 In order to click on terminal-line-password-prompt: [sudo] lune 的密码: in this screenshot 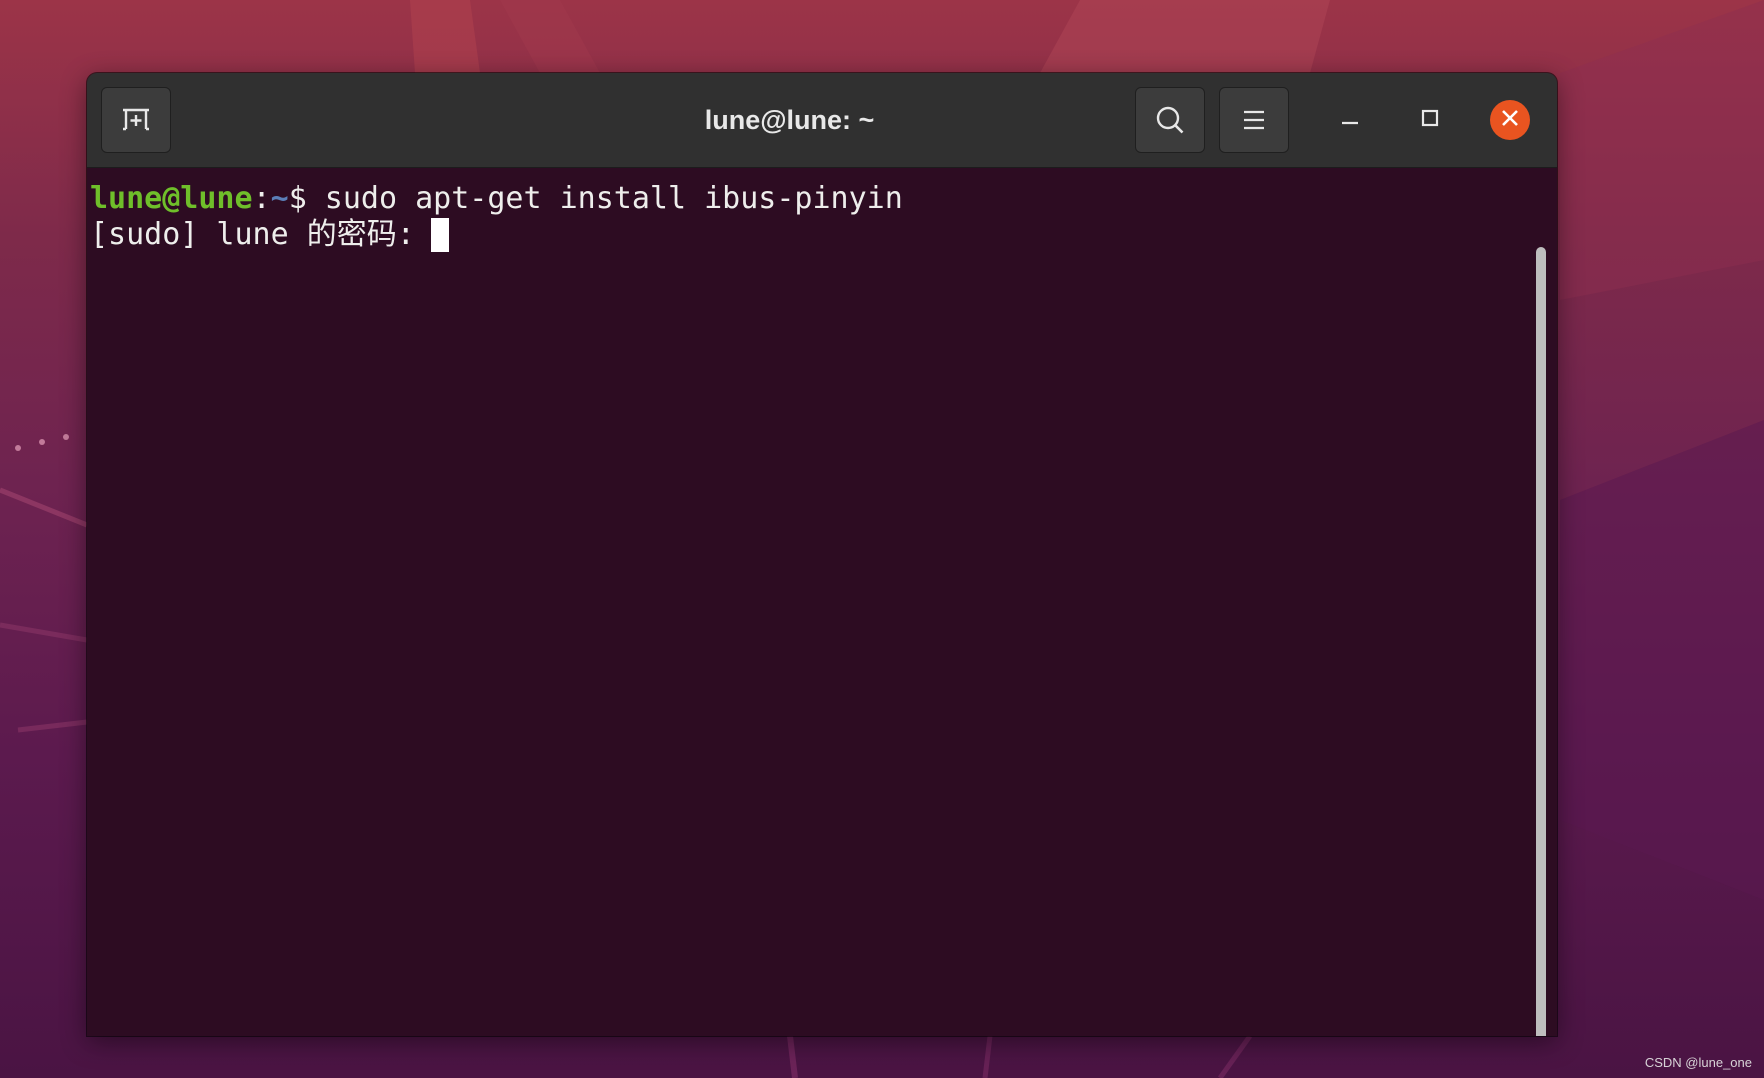, I will do `click(823, 235)`.